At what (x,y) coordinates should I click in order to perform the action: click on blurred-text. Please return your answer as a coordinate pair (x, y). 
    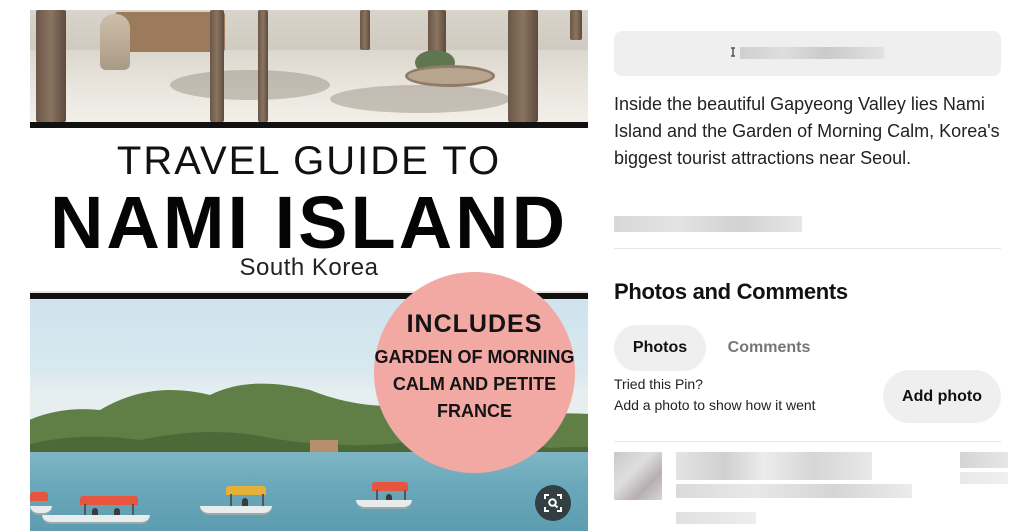
    Looking at the image, I should click on (708, 224).